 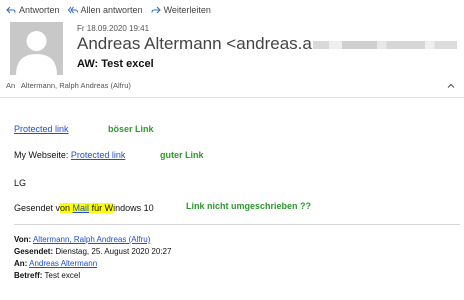 What do you see at coordinates (156, 10) in the screenshot?
I see `forward-icon` at bounding box center [156, 10].